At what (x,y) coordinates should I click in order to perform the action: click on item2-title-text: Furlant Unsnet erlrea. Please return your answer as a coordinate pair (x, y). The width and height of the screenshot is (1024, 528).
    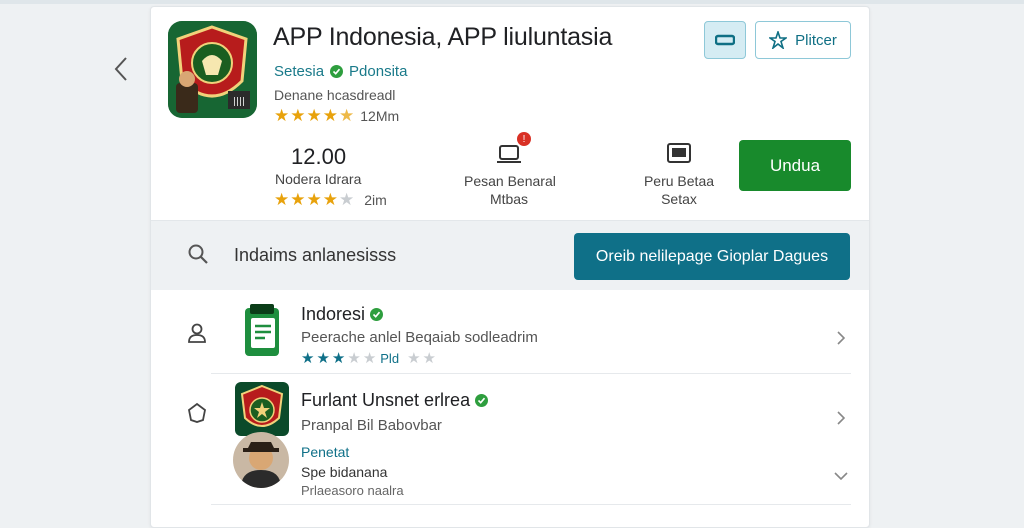
    Looking at the image, I should click on (386, 400).